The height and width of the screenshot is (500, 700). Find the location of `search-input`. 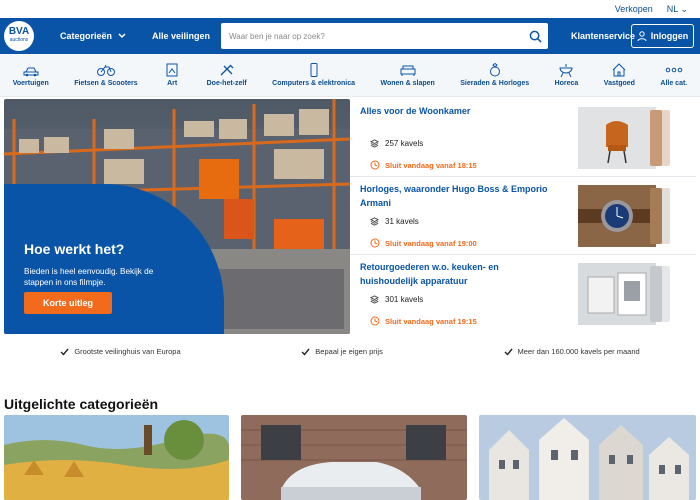

search-input is located at coordinates (375, 36).